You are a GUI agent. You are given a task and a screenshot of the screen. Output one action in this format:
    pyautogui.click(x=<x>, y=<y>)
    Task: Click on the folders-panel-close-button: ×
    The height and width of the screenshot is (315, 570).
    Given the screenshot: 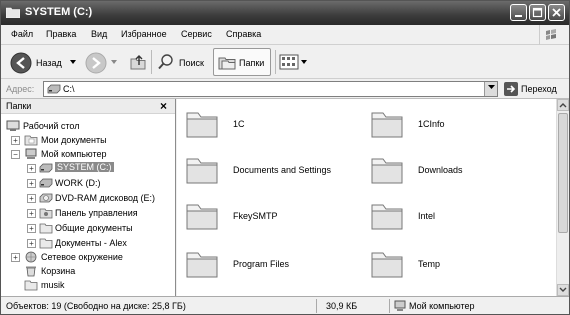 What is the action you would take?
    pyautogui.click(x=163, y=106)
    